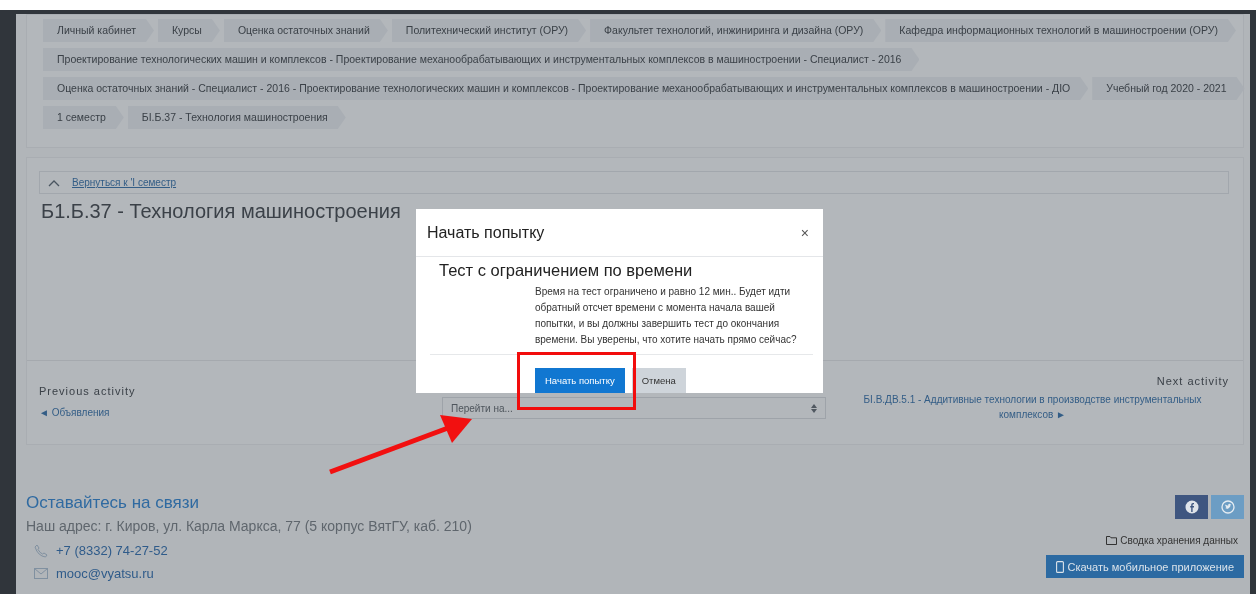  What do you see at coordinates (41, 573) in the screenshot?
I see `envelope-icon` at bounding box center [41, 573].